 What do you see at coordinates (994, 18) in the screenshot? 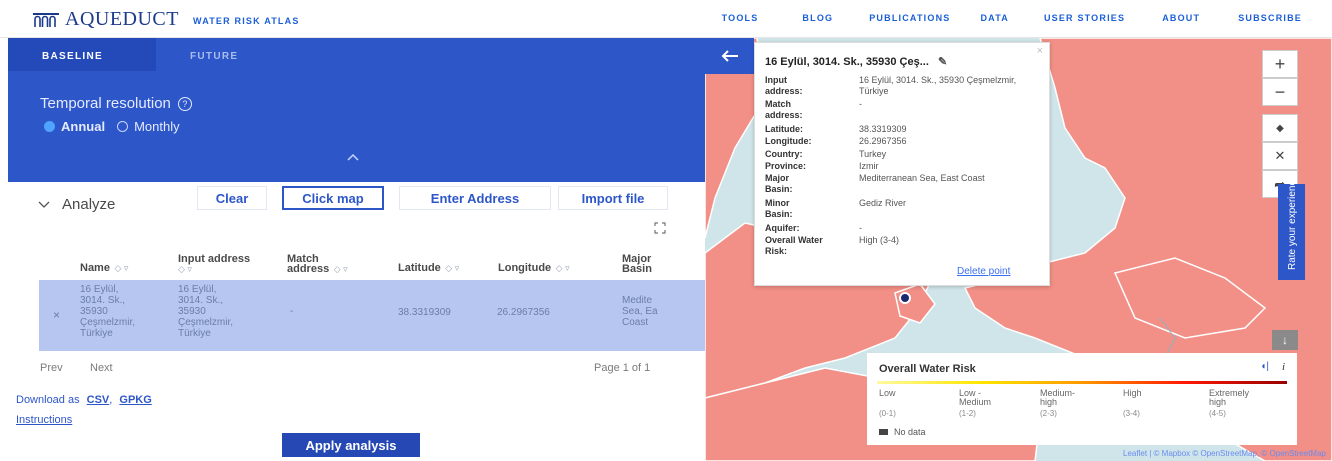
I see `nav-data: DATA` at bounding box center [994, 18].